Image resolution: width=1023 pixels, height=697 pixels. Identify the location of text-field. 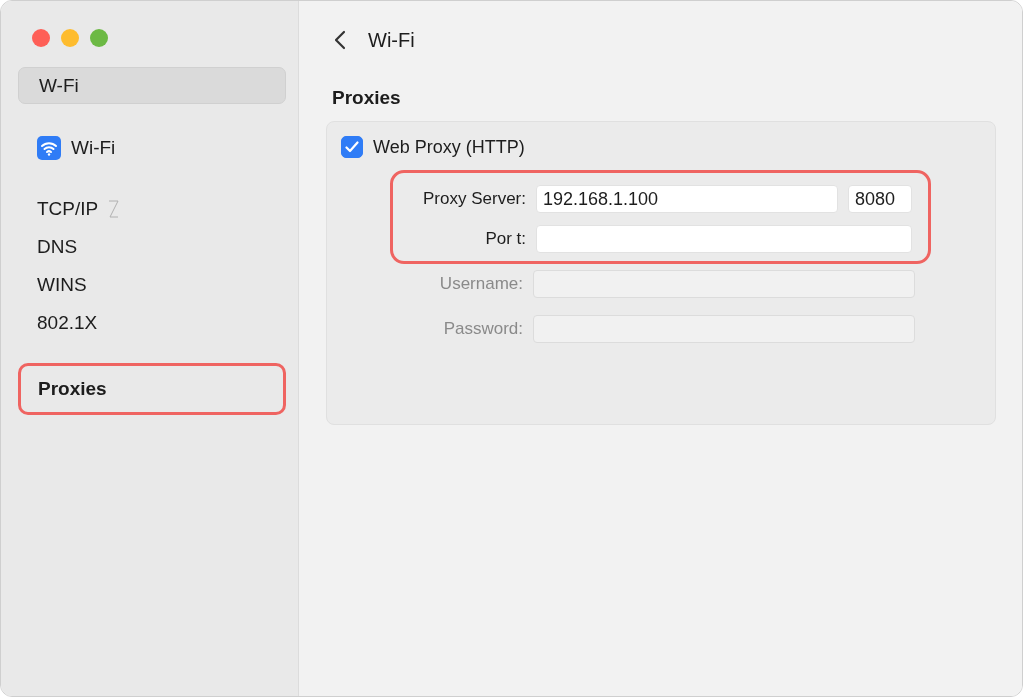
(724, 239).